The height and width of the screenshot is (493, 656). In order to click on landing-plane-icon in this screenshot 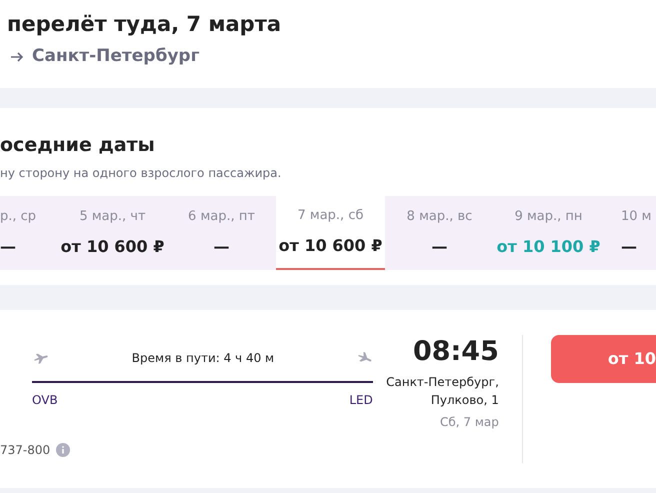, I will do `click(364, 358)`.